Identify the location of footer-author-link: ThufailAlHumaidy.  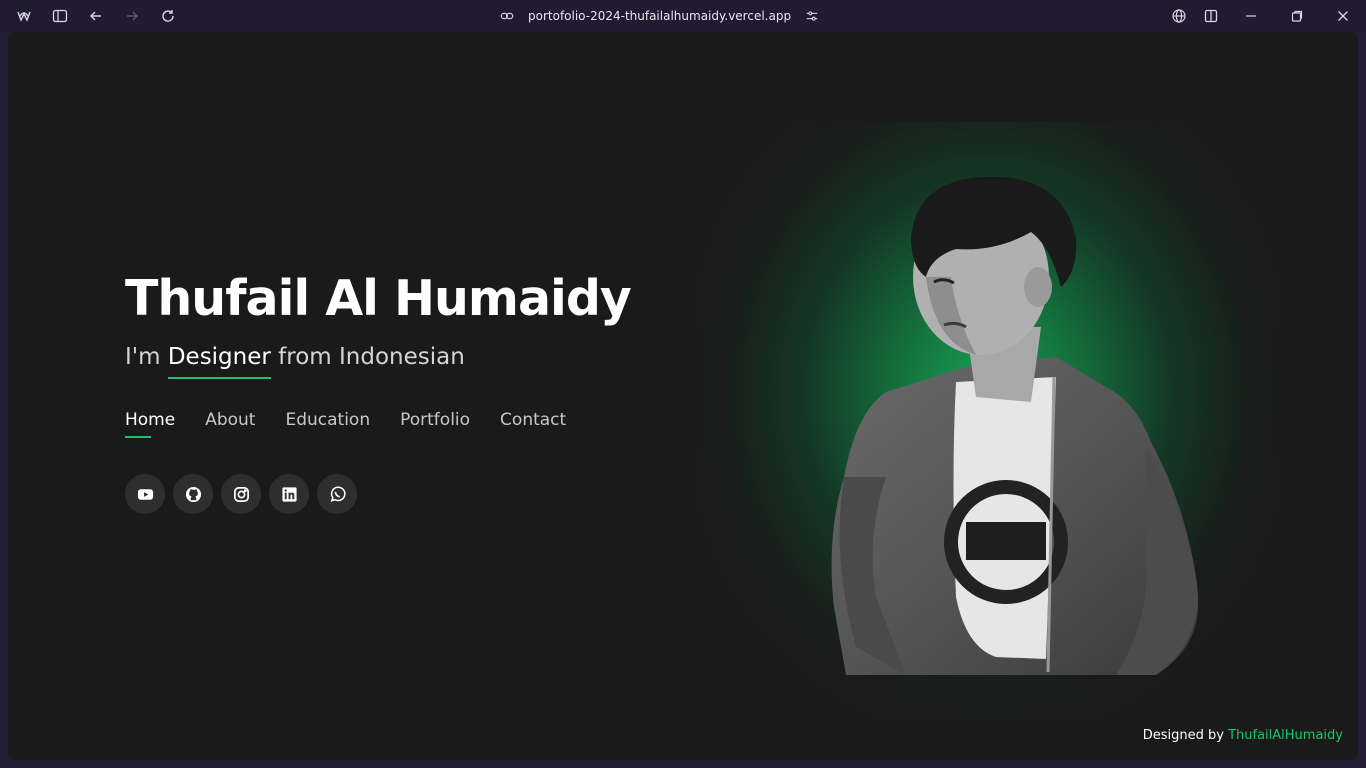
(1285, 735).